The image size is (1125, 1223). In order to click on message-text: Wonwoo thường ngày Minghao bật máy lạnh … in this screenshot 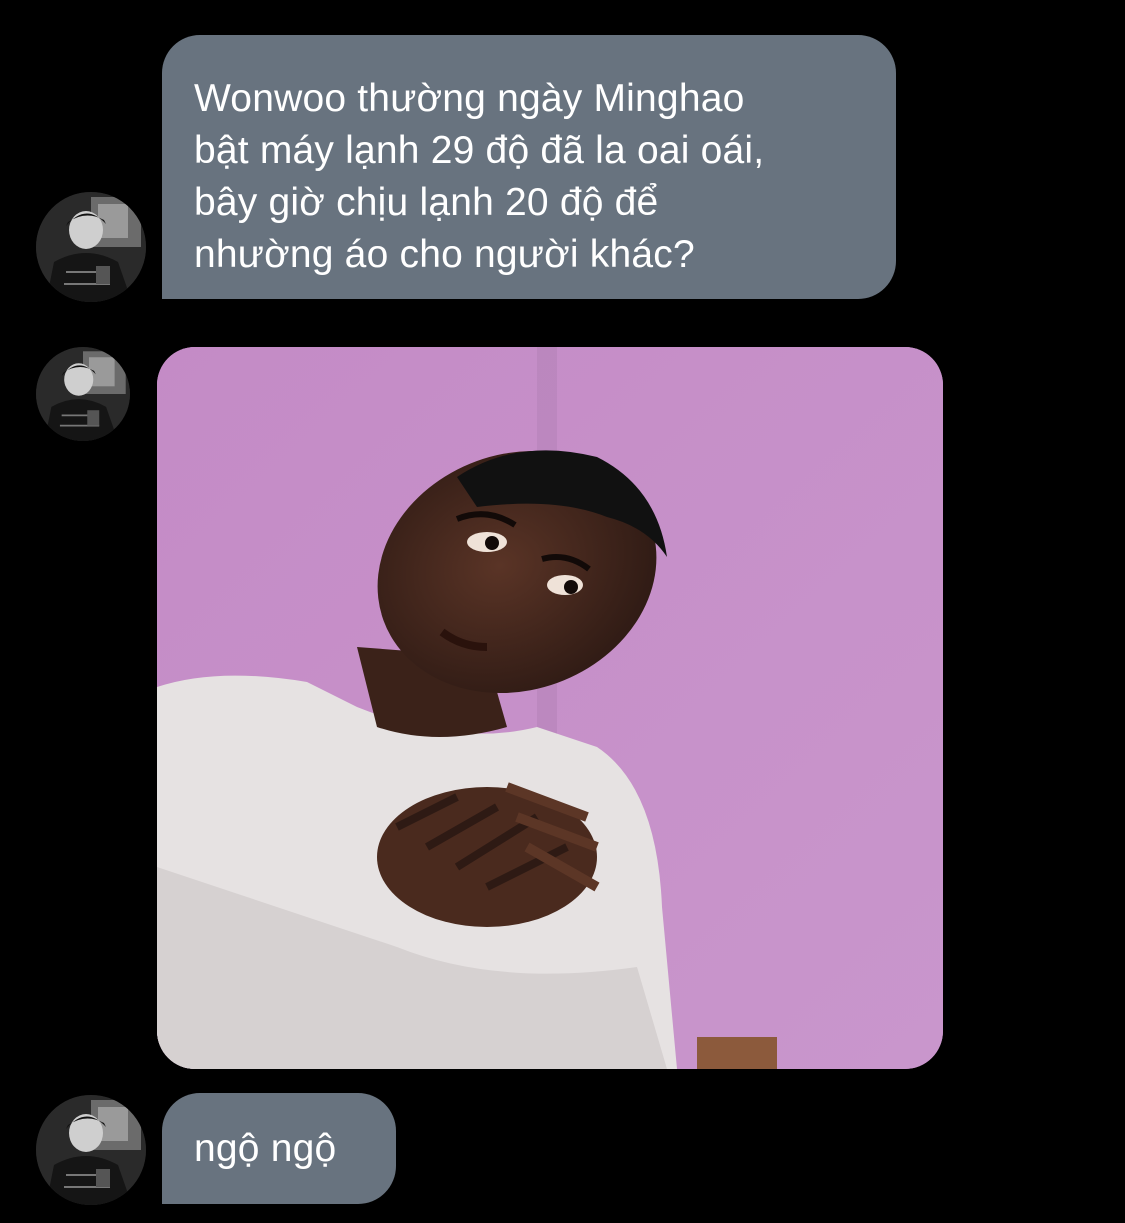, I will do `click(479, 176)`.